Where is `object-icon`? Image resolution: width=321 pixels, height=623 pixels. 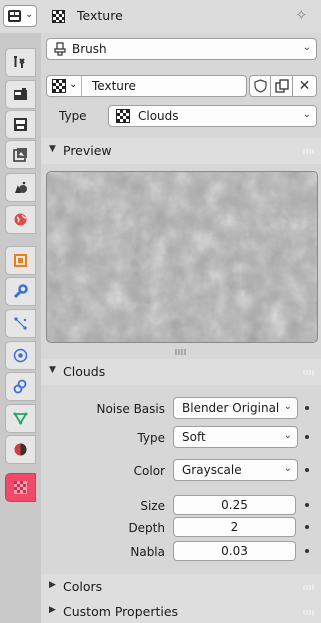 object-icon is located at coordinates (20, 260).